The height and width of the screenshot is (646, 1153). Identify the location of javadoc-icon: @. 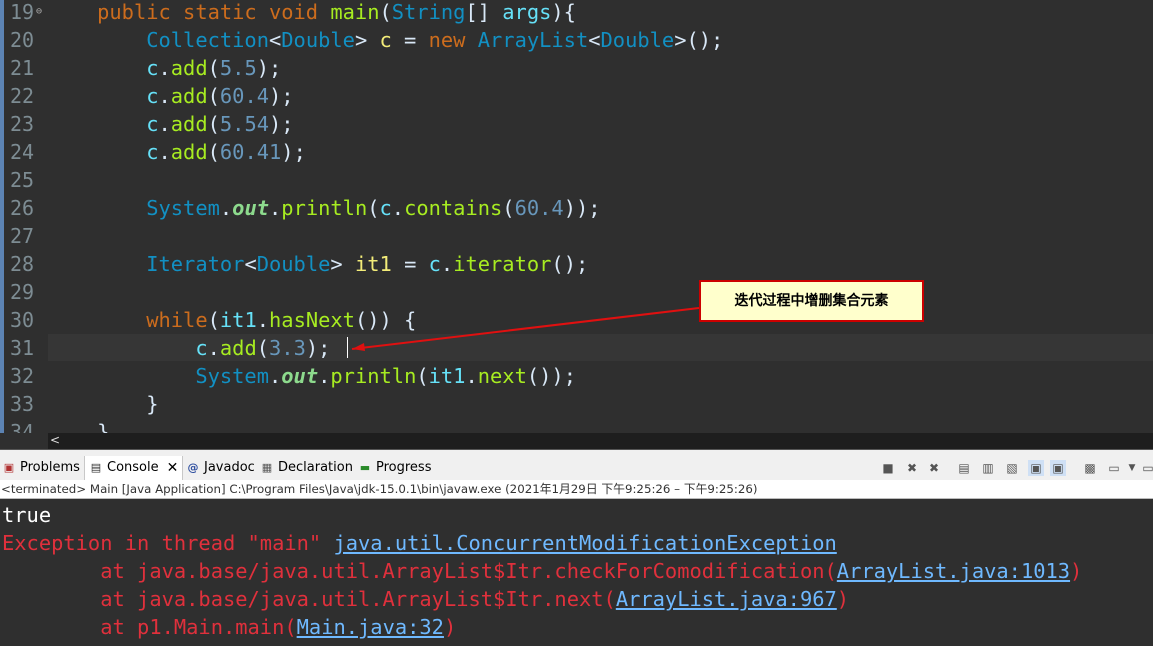
(193, 467).